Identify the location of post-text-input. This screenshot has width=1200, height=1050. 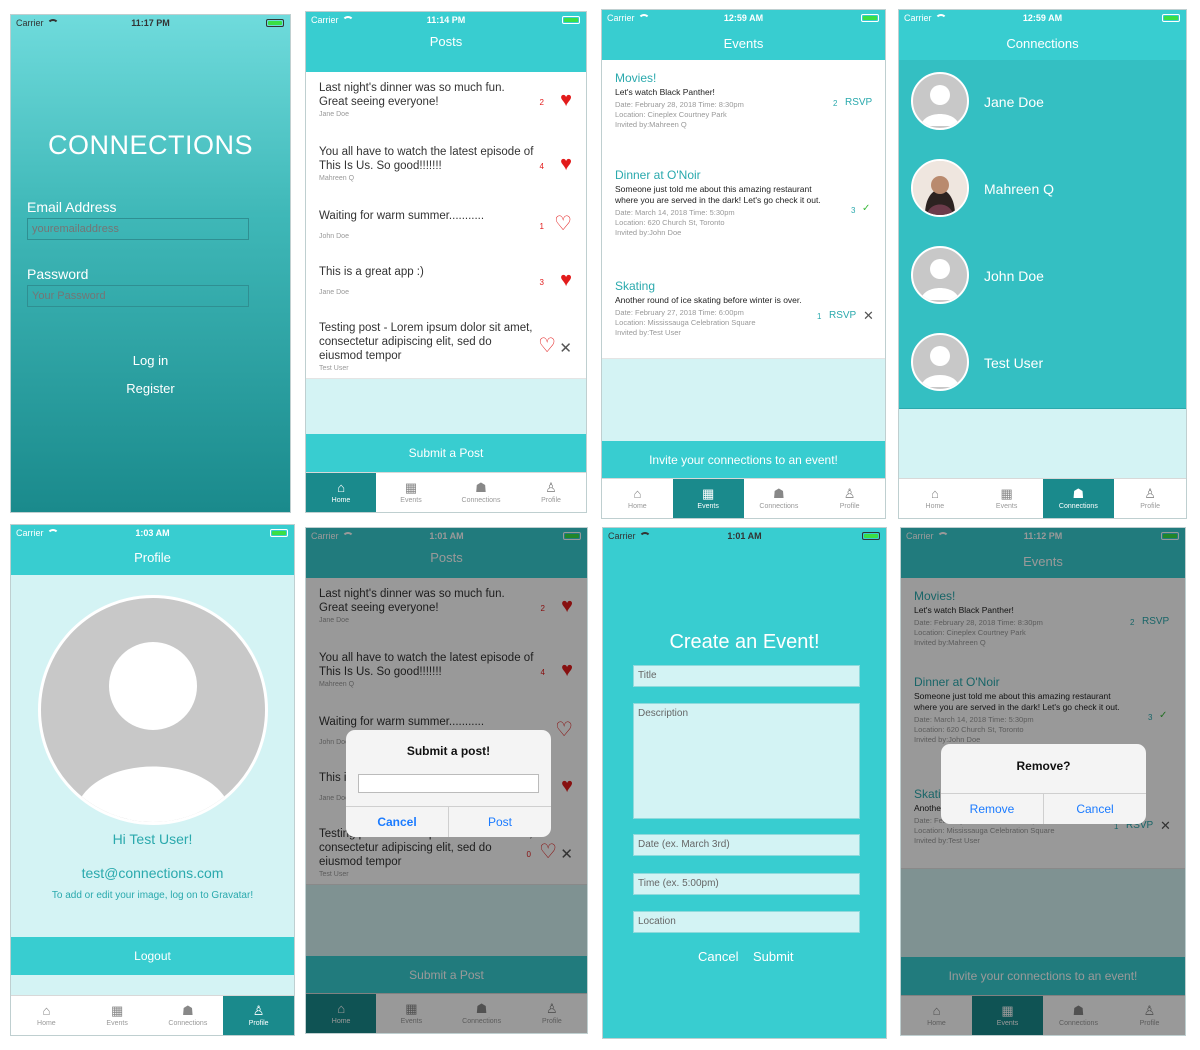
(448, 783).